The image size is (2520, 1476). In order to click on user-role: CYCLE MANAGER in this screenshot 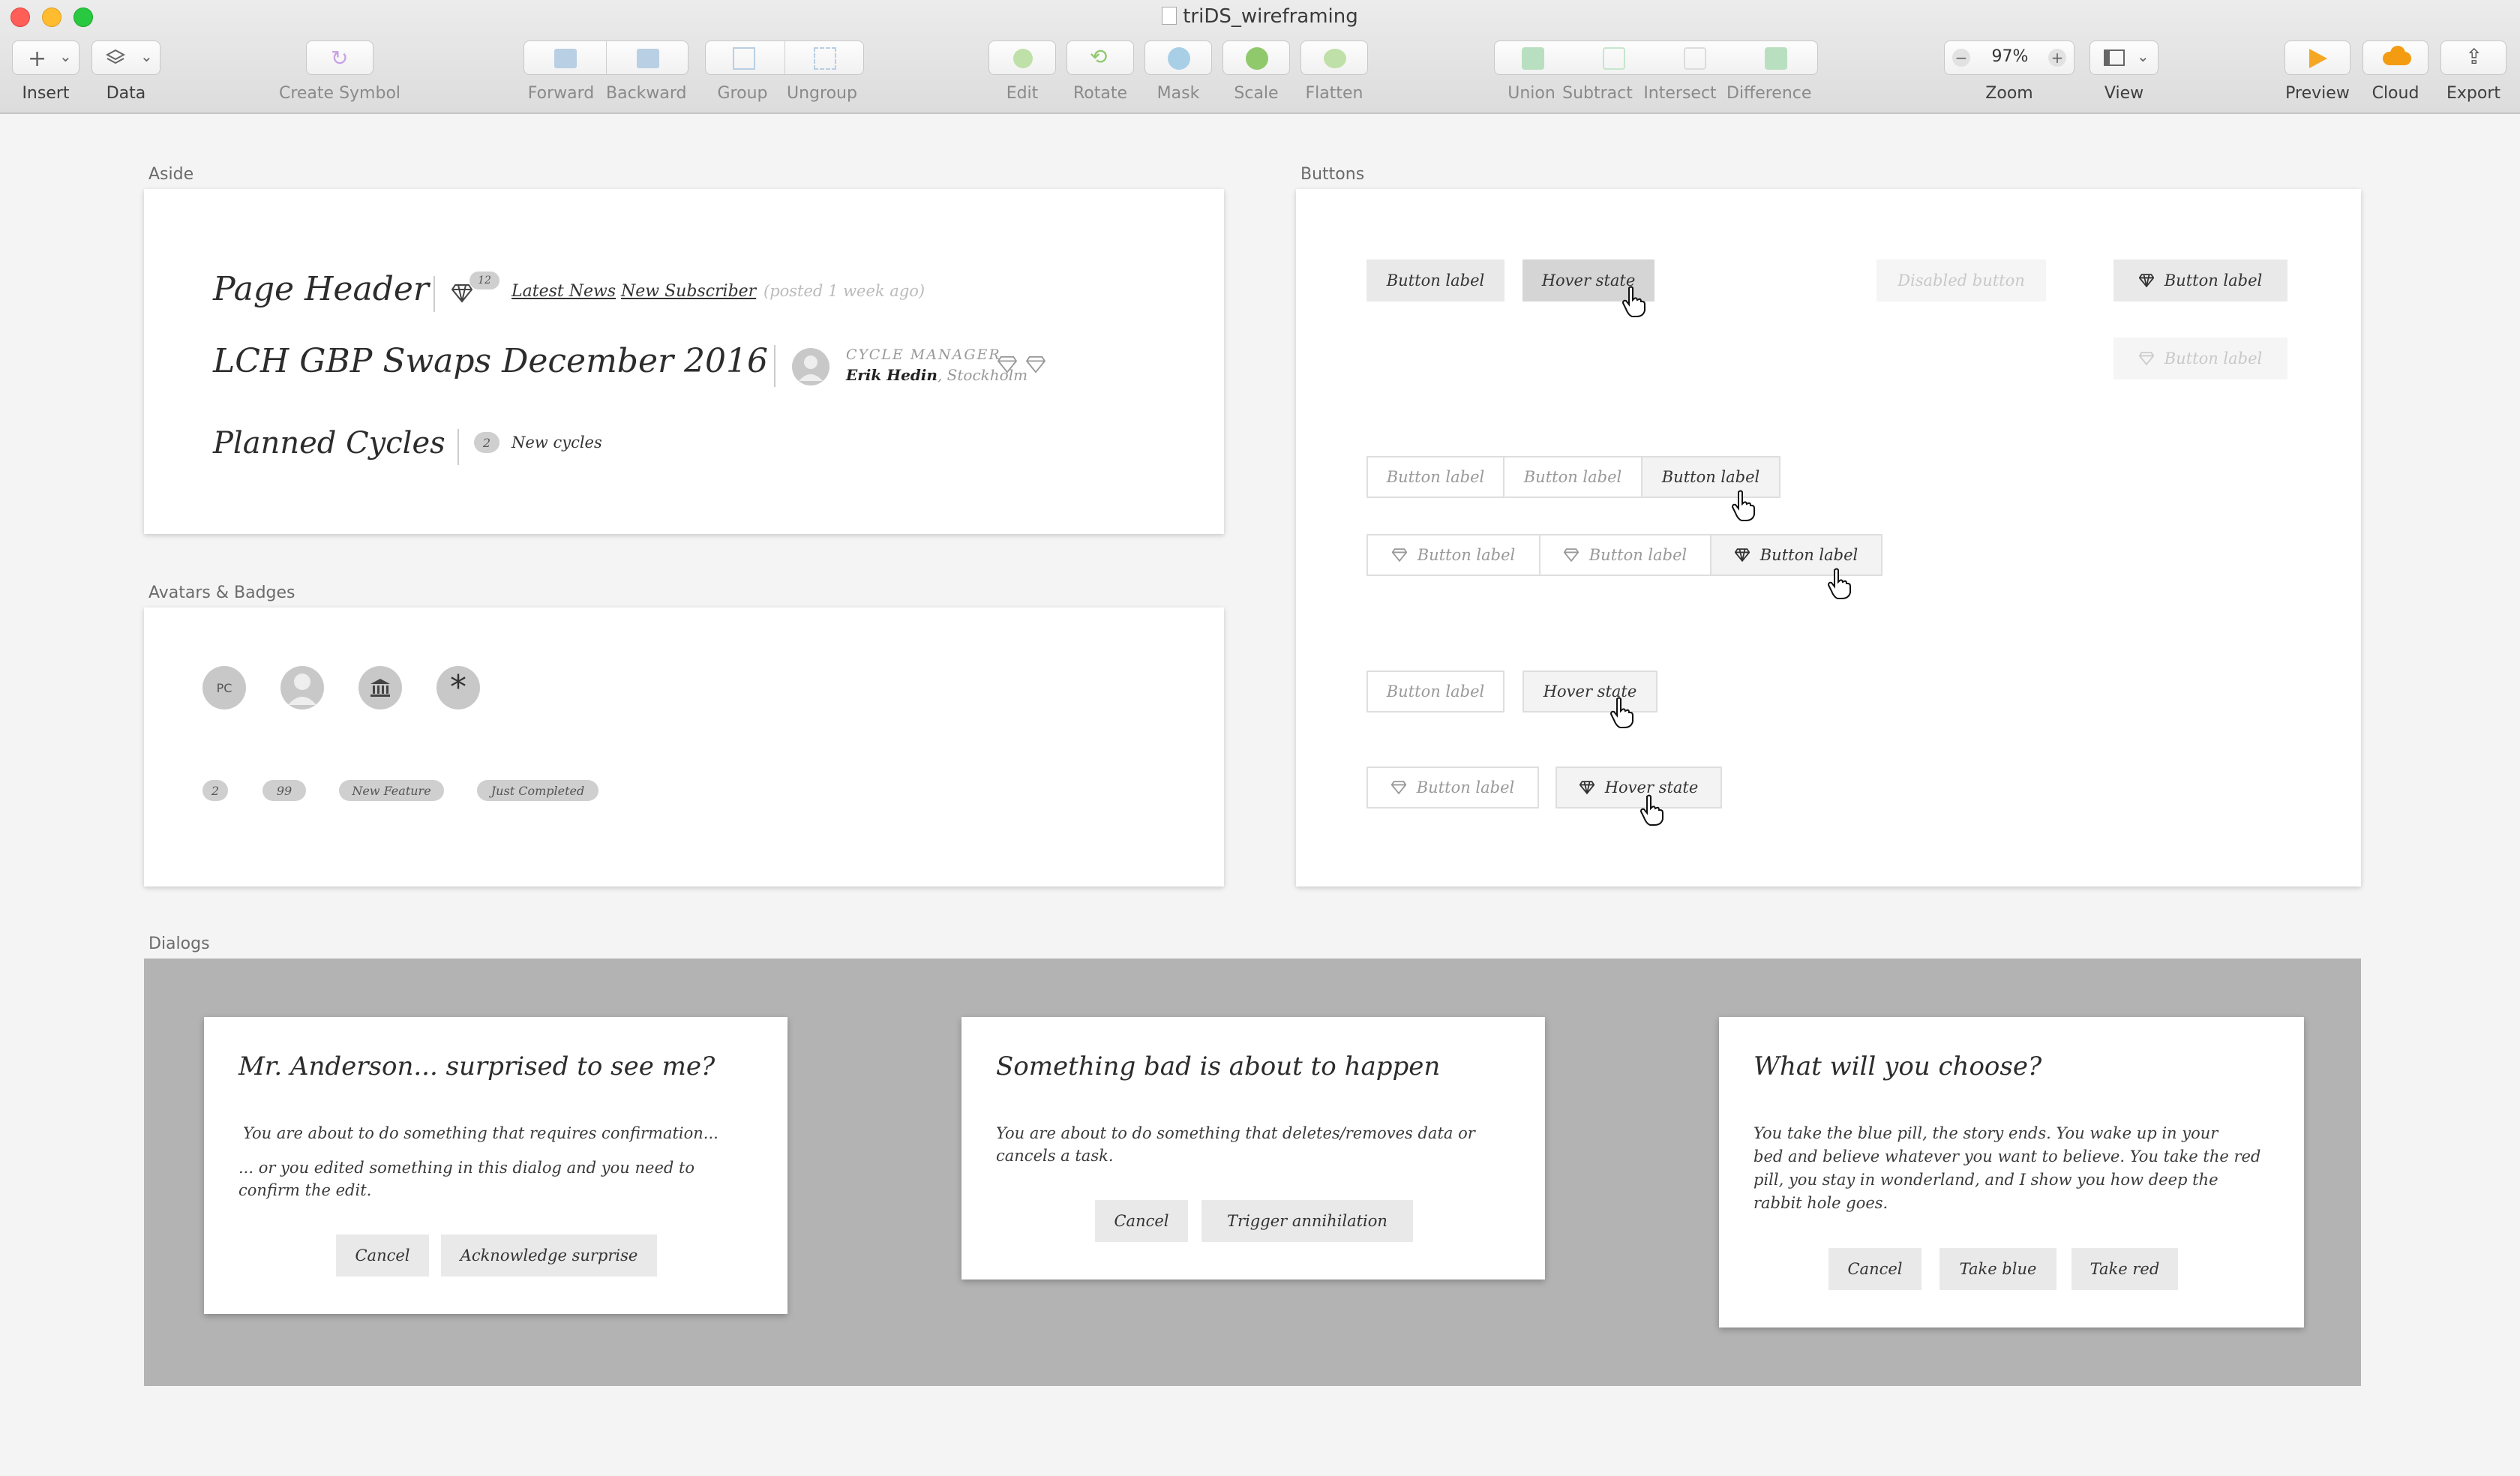, I will do `click(923, 354)`.